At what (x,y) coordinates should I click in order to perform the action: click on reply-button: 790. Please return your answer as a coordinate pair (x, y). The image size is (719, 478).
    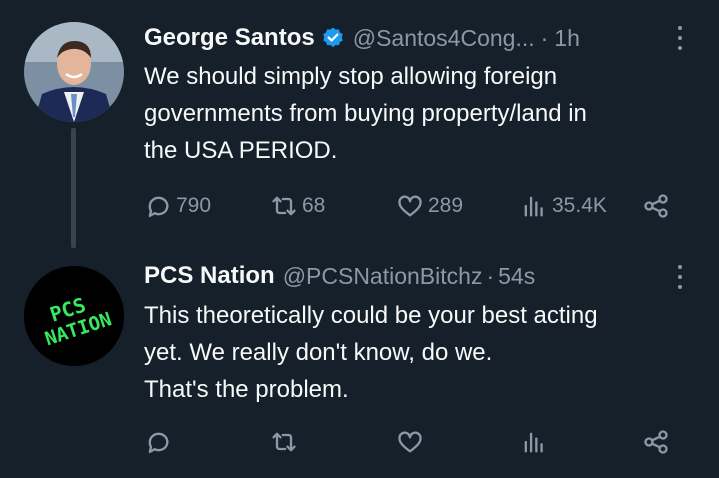
    Looking at the image, I should click on (177, 206).